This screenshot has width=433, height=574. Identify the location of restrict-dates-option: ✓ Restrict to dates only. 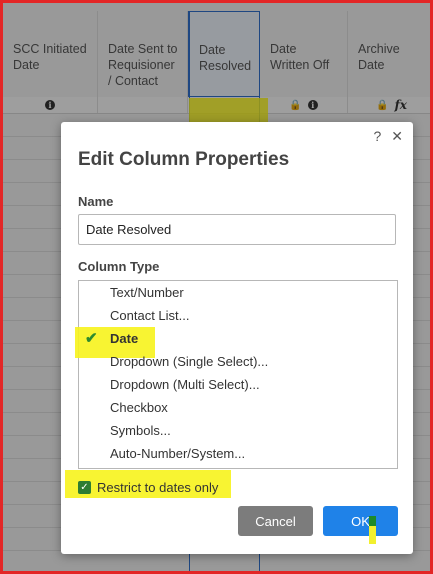
(148, 487).